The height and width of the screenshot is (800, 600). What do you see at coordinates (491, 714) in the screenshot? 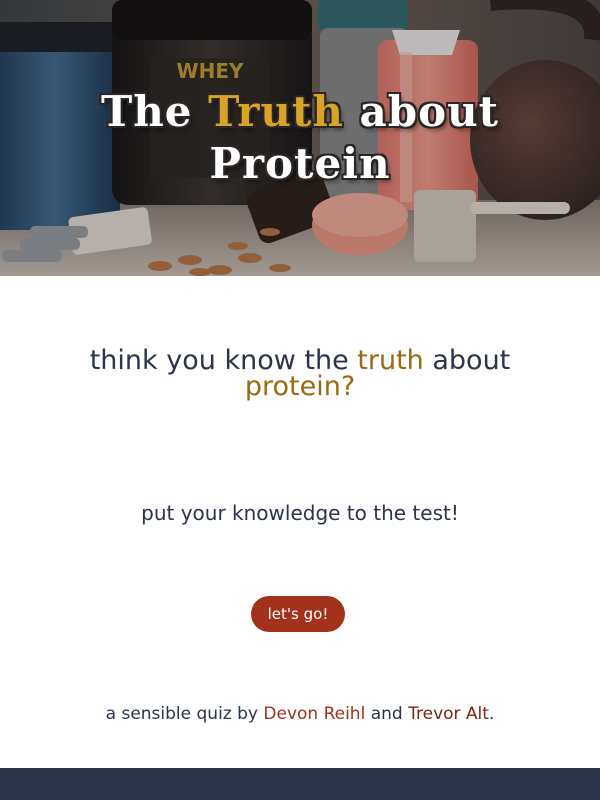
I see `credits-suffix: .` at bounding box center [491, 714].